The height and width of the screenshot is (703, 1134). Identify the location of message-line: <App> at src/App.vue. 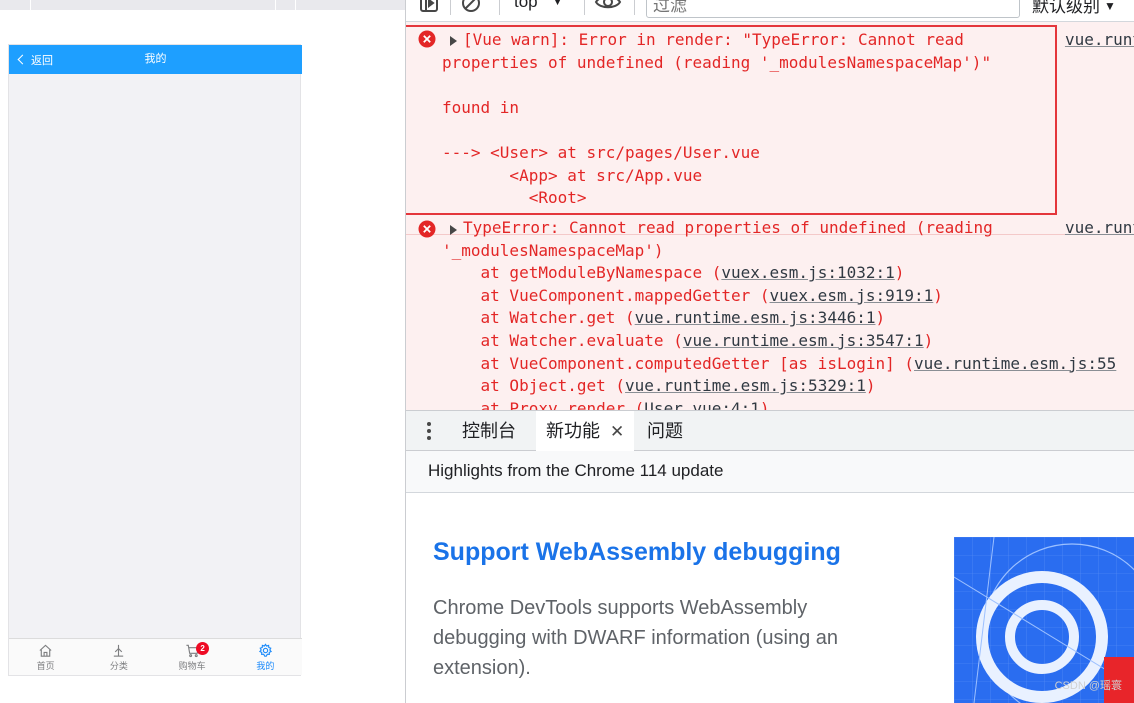
(572, 175).